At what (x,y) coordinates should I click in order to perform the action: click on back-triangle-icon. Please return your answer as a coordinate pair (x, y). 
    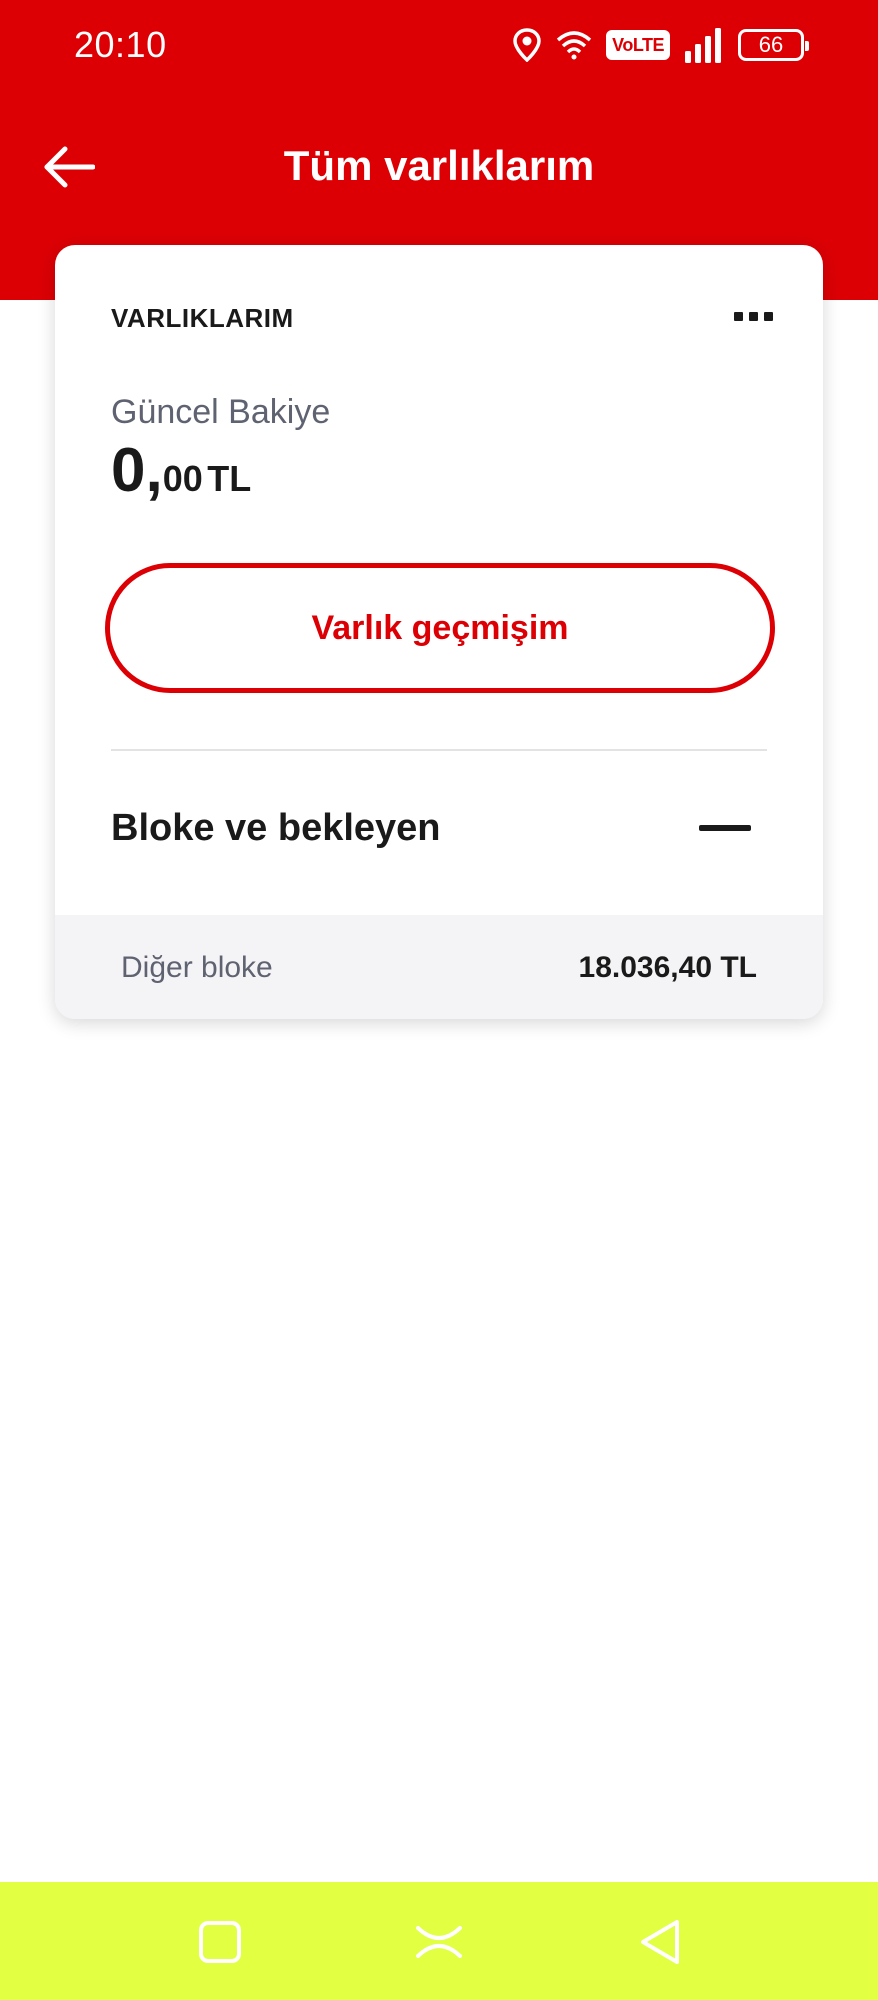
    Looking at the image, I should click on (660, 1942).